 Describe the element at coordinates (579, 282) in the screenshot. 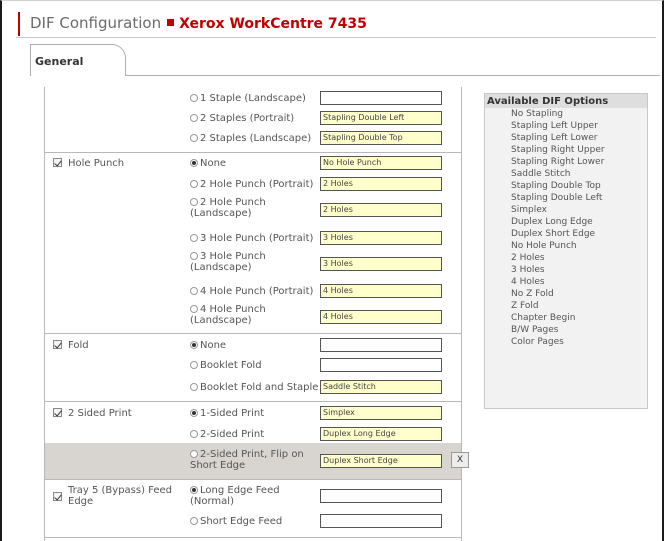

I see `list-item: 4 Holes` at that location.